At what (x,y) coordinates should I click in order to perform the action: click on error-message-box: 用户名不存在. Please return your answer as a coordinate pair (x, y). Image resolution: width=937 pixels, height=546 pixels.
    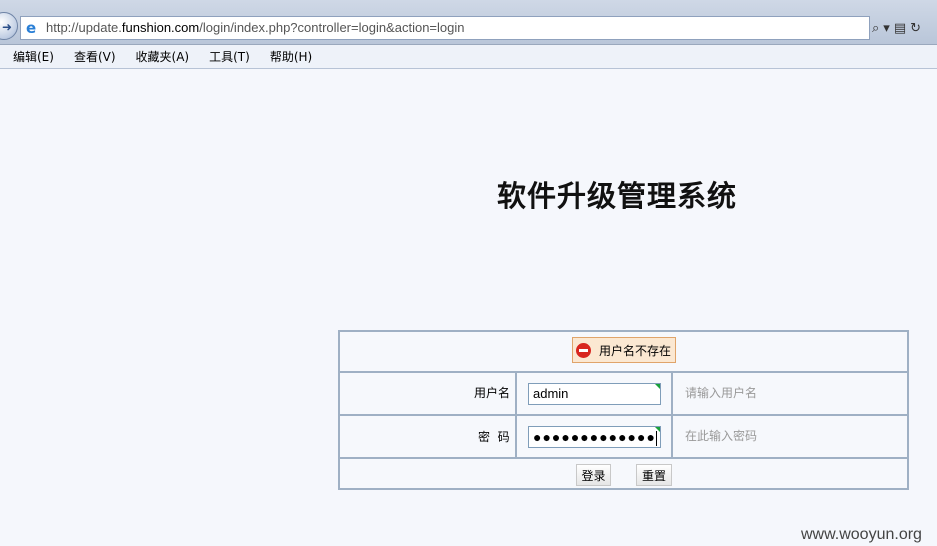
    Looking at the image, I should click on (624, 350).